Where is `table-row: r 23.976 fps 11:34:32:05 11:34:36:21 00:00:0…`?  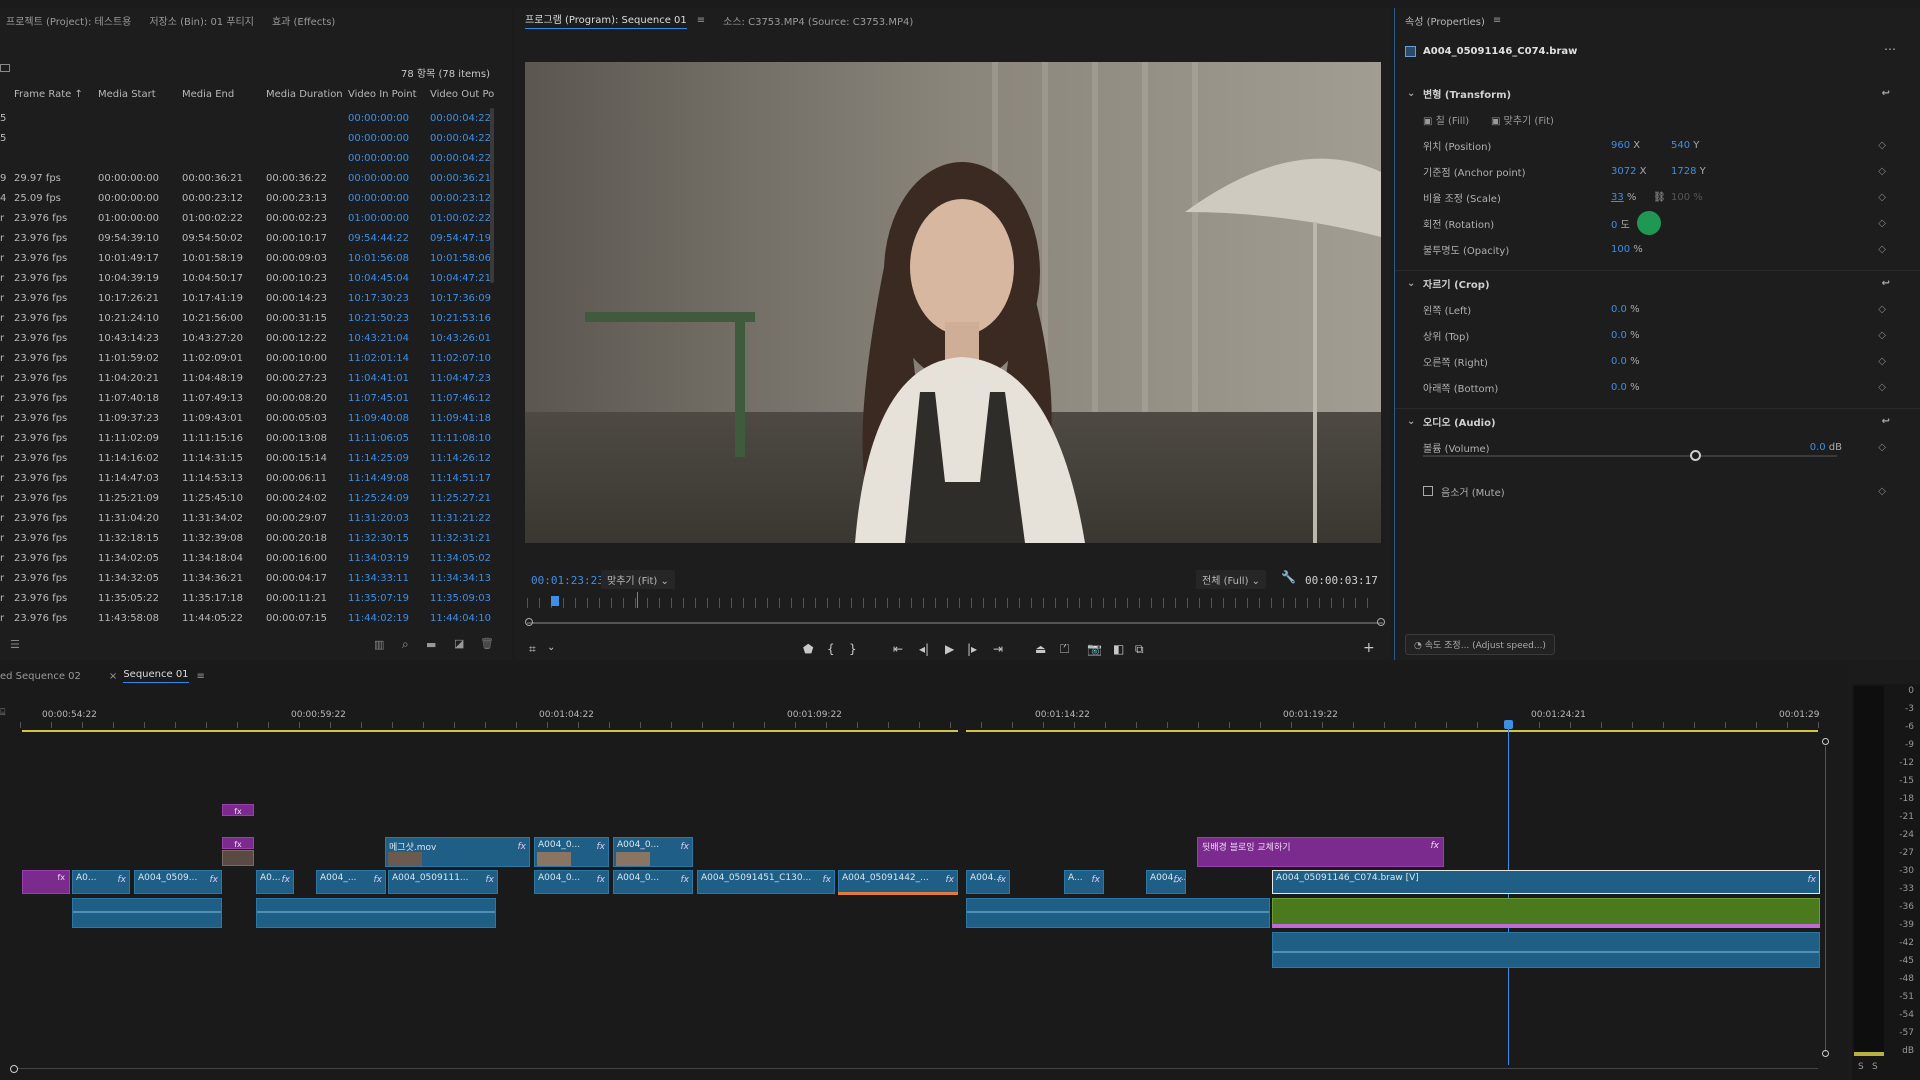
table-row: r 23.976 fps 11:34:32:05 11:34:36:21 00:00:0… is located at coordinates (247, 578).